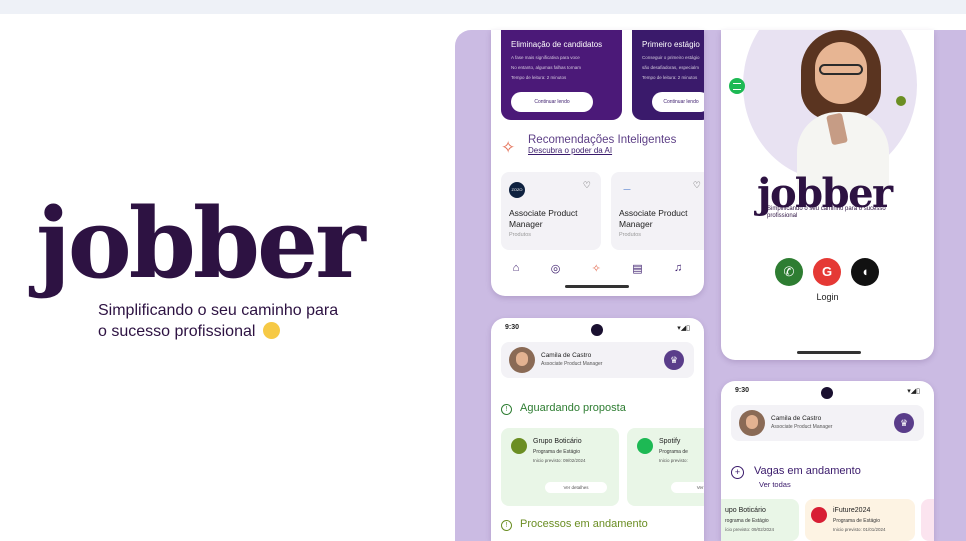 The width and height of the screenshot is (966, 541). I want to click on recommendations-title: Recomendações Inteligentes, so click(602, 140).